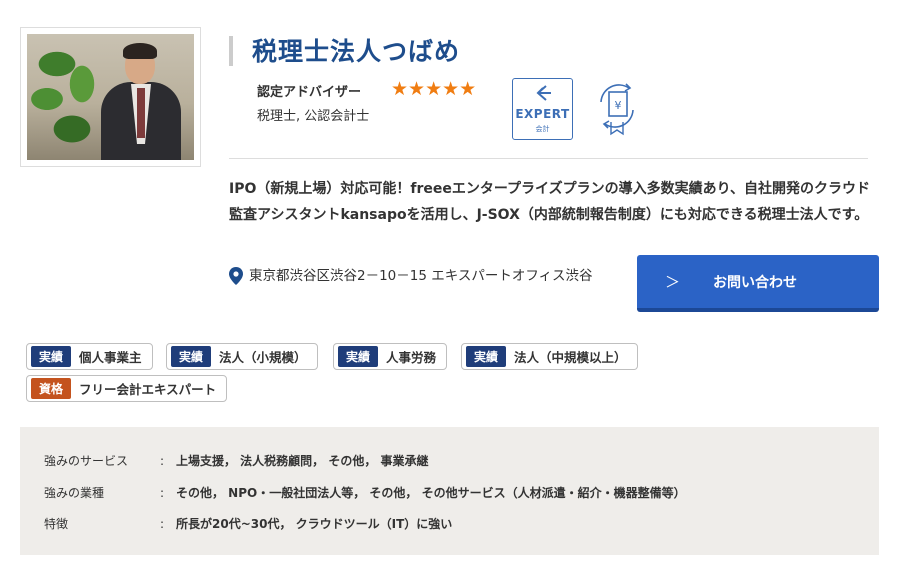  I want to click on detail-value: 上場支援， 法人税務顧問， その他， 事業承継, so click(302, 461).